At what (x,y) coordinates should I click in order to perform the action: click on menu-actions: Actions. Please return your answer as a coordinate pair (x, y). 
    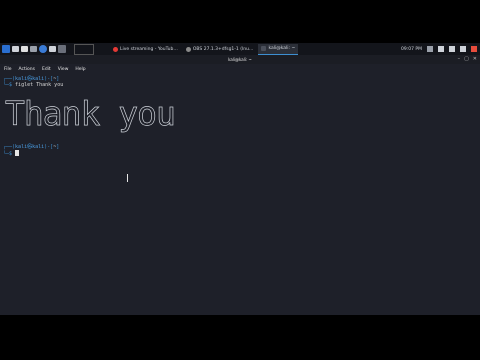
    Looking at the image, I should click on (27, 69).